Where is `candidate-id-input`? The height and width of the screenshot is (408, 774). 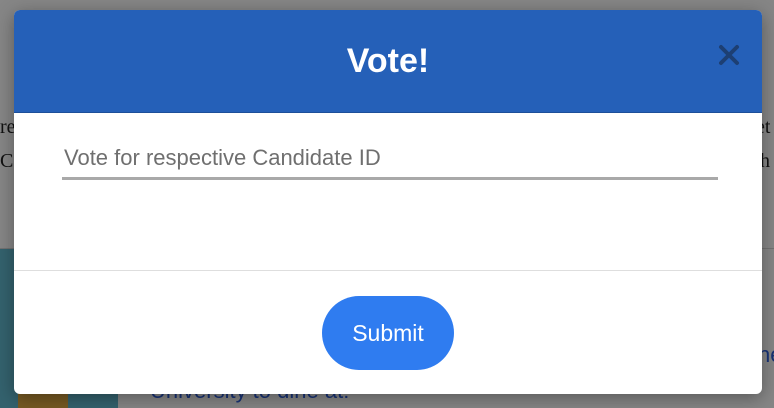
candidate-id-input is located at coordinates (390, 159).